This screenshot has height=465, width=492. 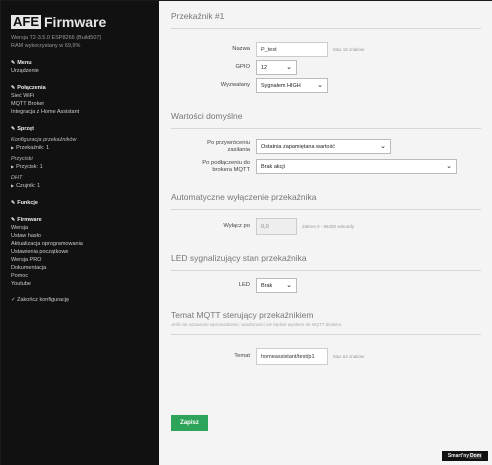 I want to click on page-title: Przekaźnik #1, so click(x=198, y=16).